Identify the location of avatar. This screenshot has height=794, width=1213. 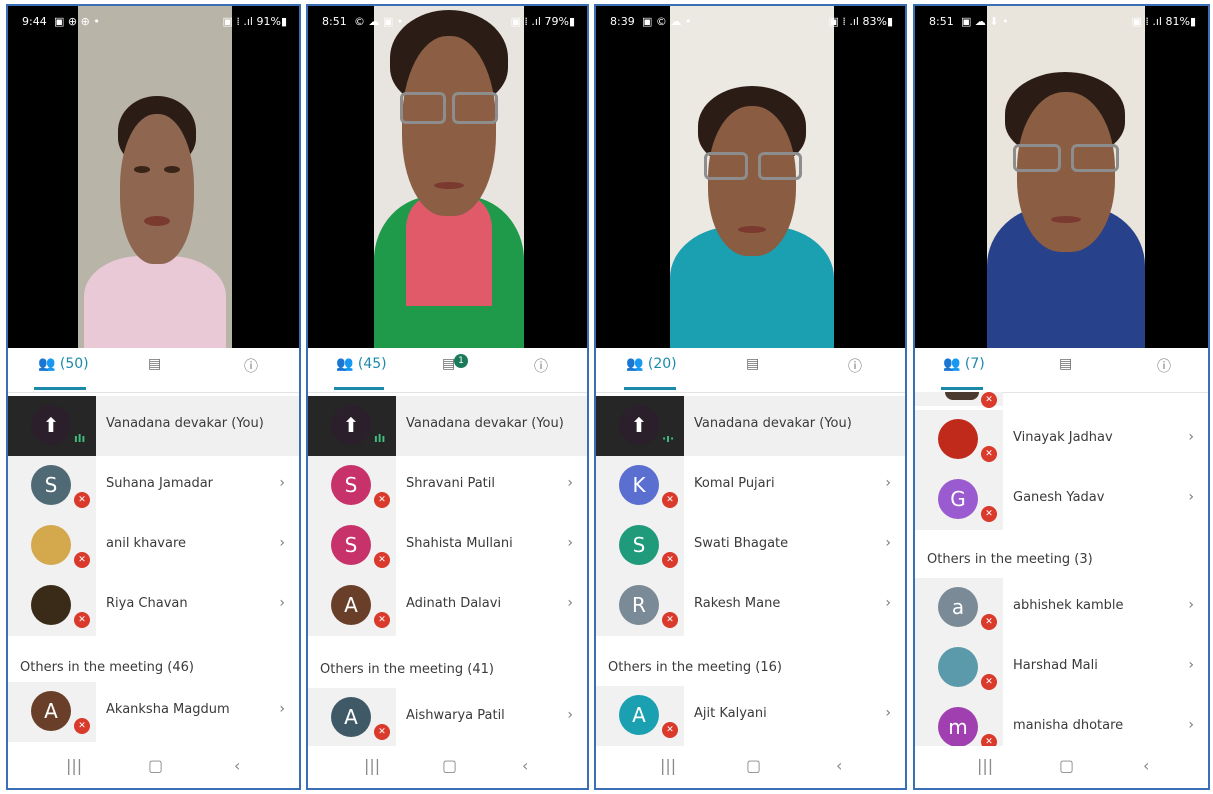
(962, 396).